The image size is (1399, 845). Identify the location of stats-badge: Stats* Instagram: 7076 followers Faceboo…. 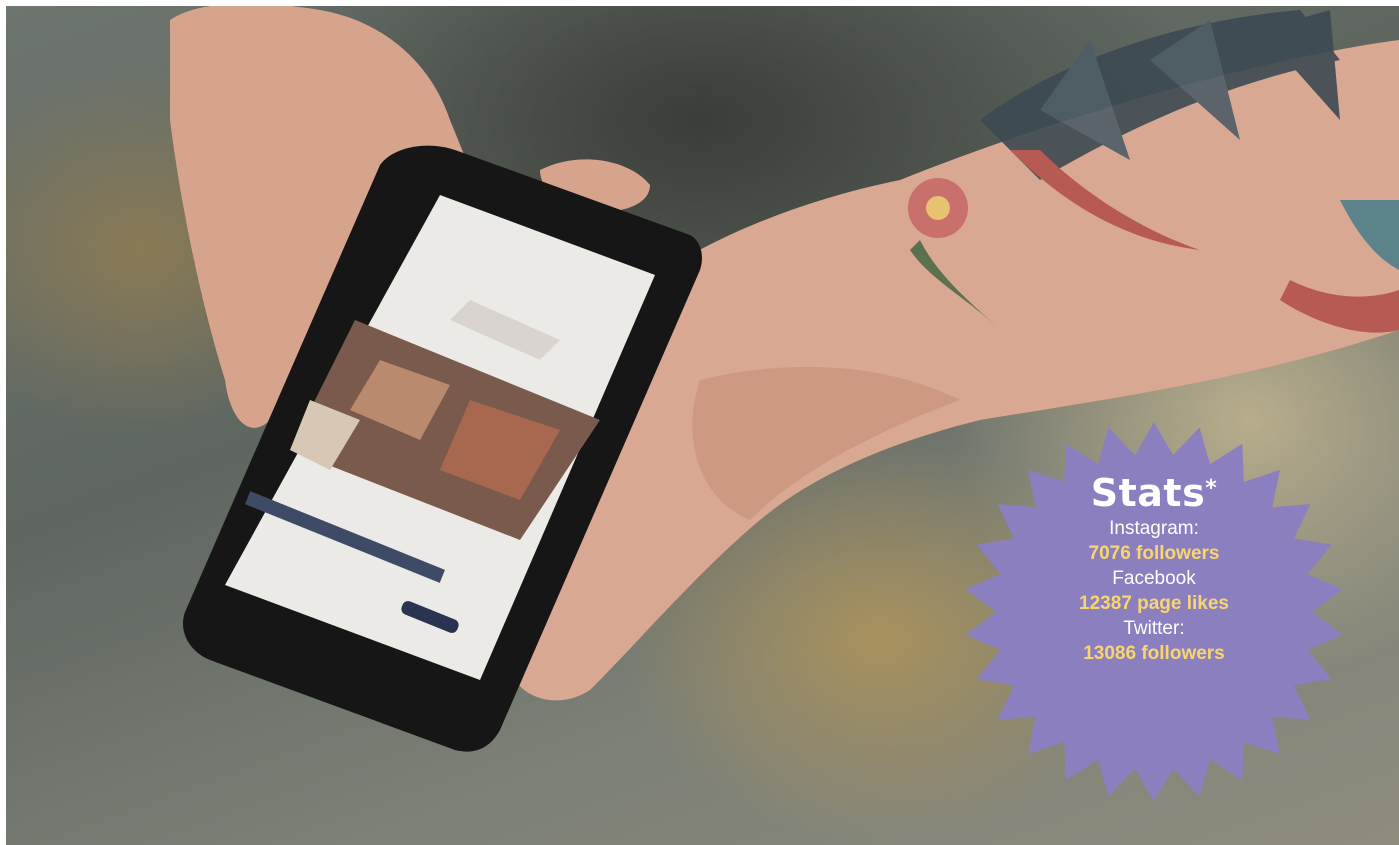
(1154, 612).